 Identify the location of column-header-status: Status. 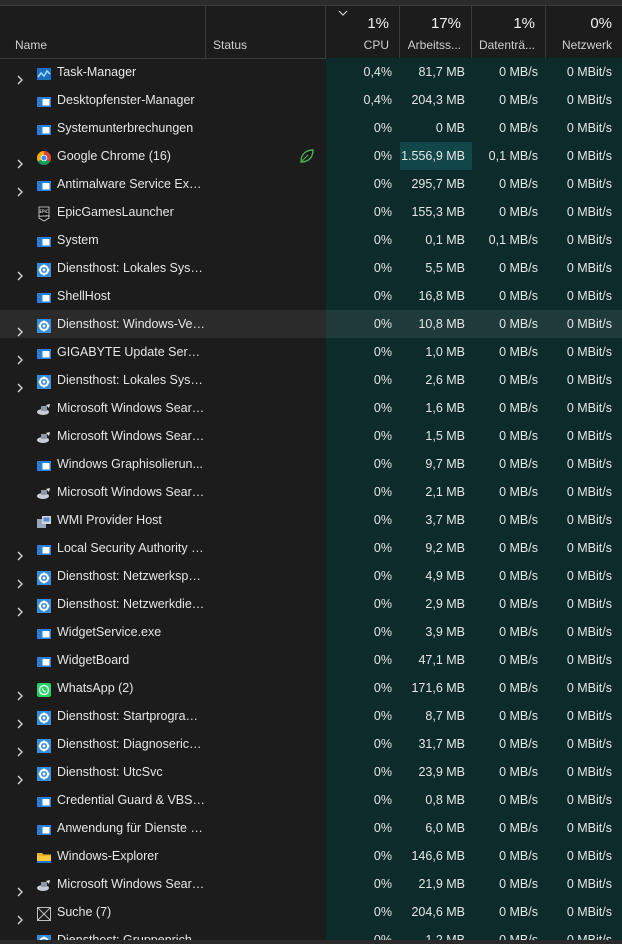
(266, 31).